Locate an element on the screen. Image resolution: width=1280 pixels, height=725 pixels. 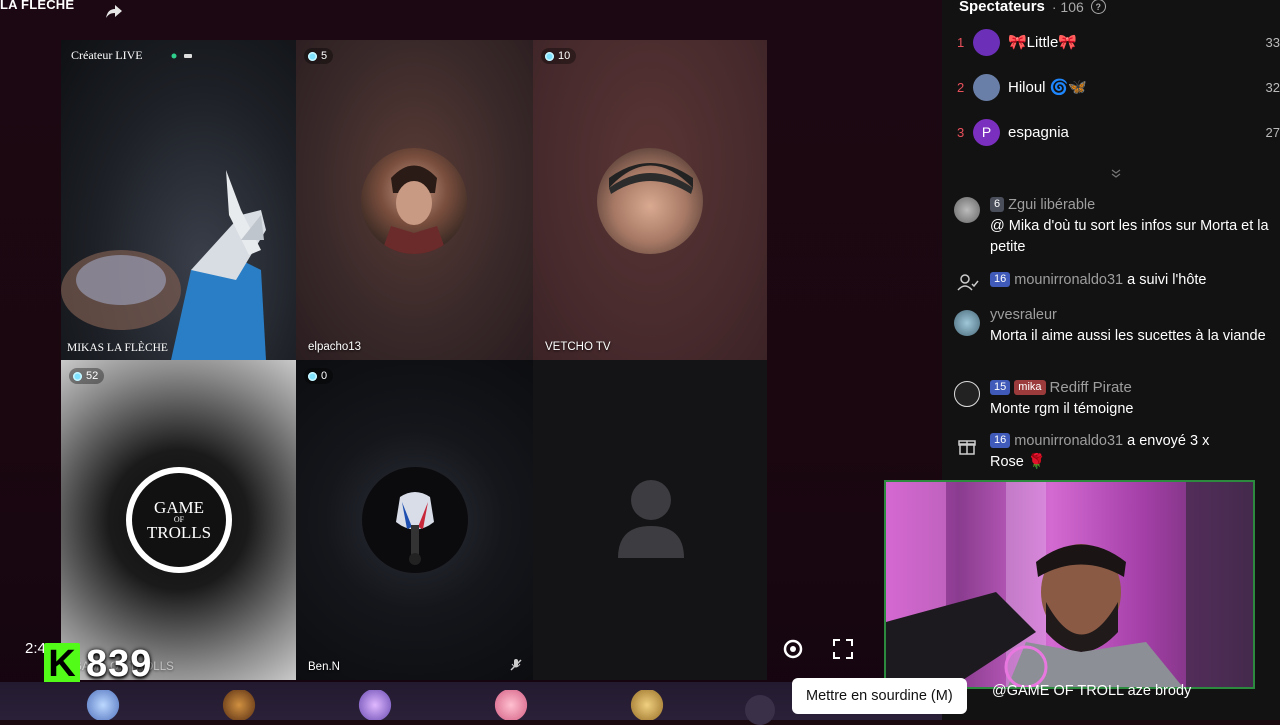
diamond-badge: 10 is located at coordinates (559, 56).